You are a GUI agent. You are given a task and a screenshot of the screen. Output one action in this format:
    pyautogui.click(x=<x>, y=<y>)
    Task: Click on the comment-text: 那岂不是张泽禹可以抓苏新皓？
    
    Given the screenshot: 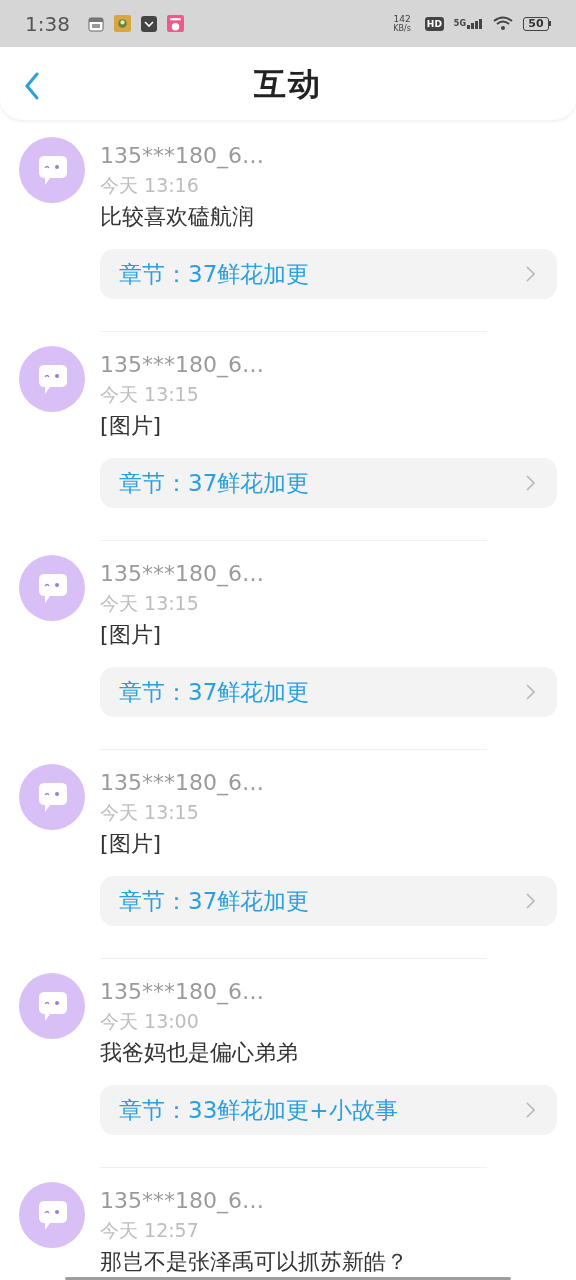 What is the action you would take?
    pyautogui.click(x=254, y=1262)
    